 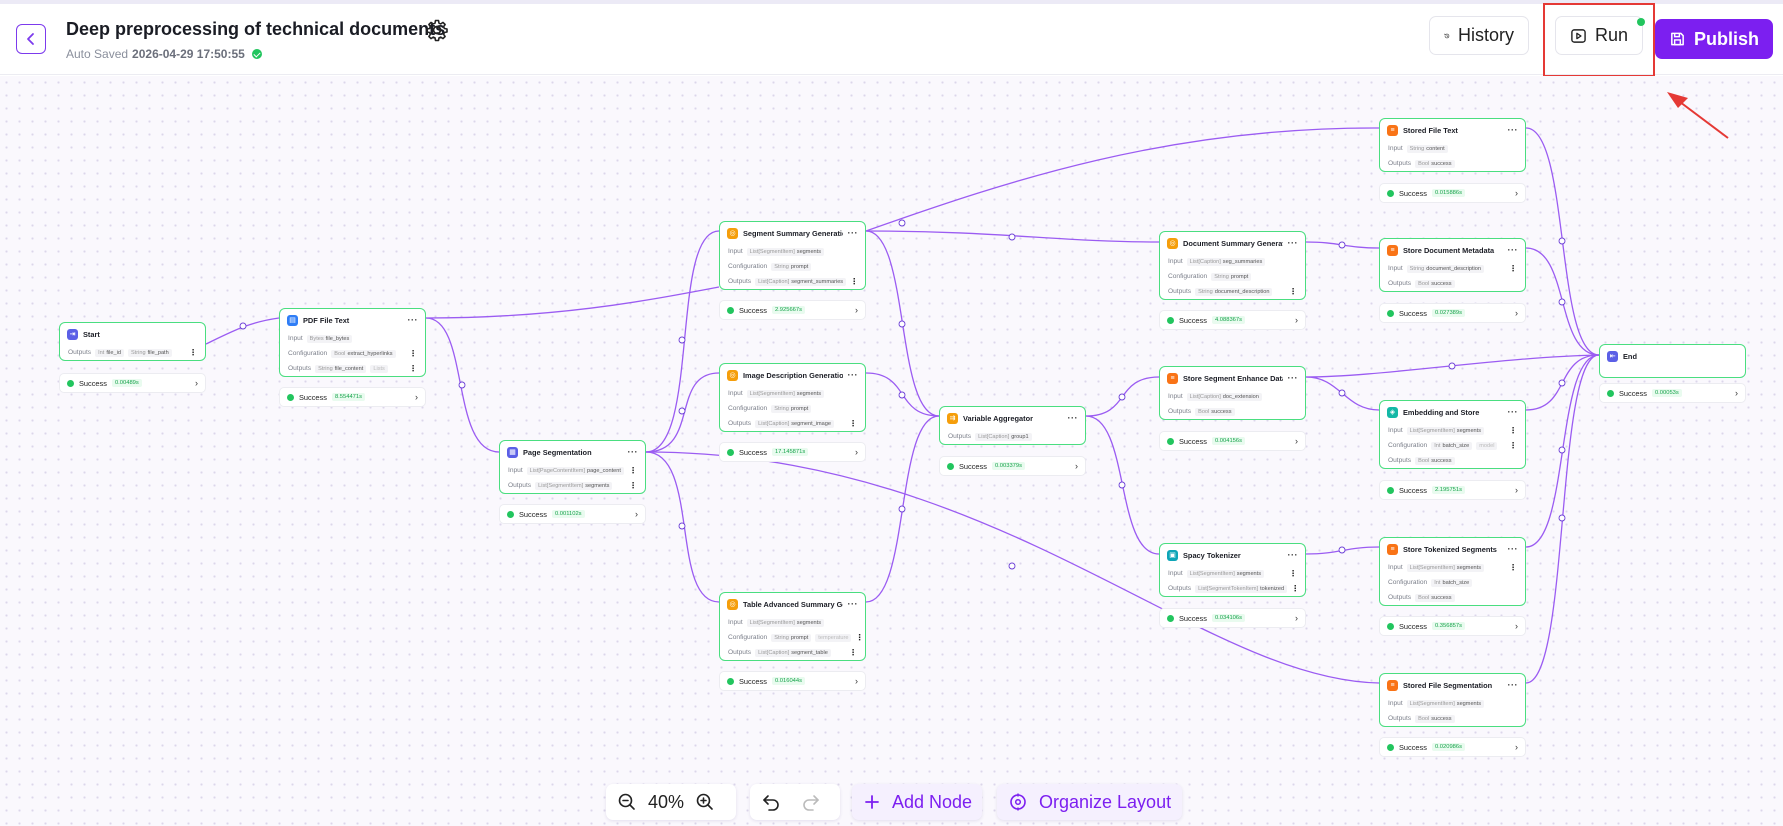 What do you see at coordinates (1232, 320) in the screenshot?
I see `status-document-summary-generation: Success 4.088367s ›` at bounding box center [1232, 320].